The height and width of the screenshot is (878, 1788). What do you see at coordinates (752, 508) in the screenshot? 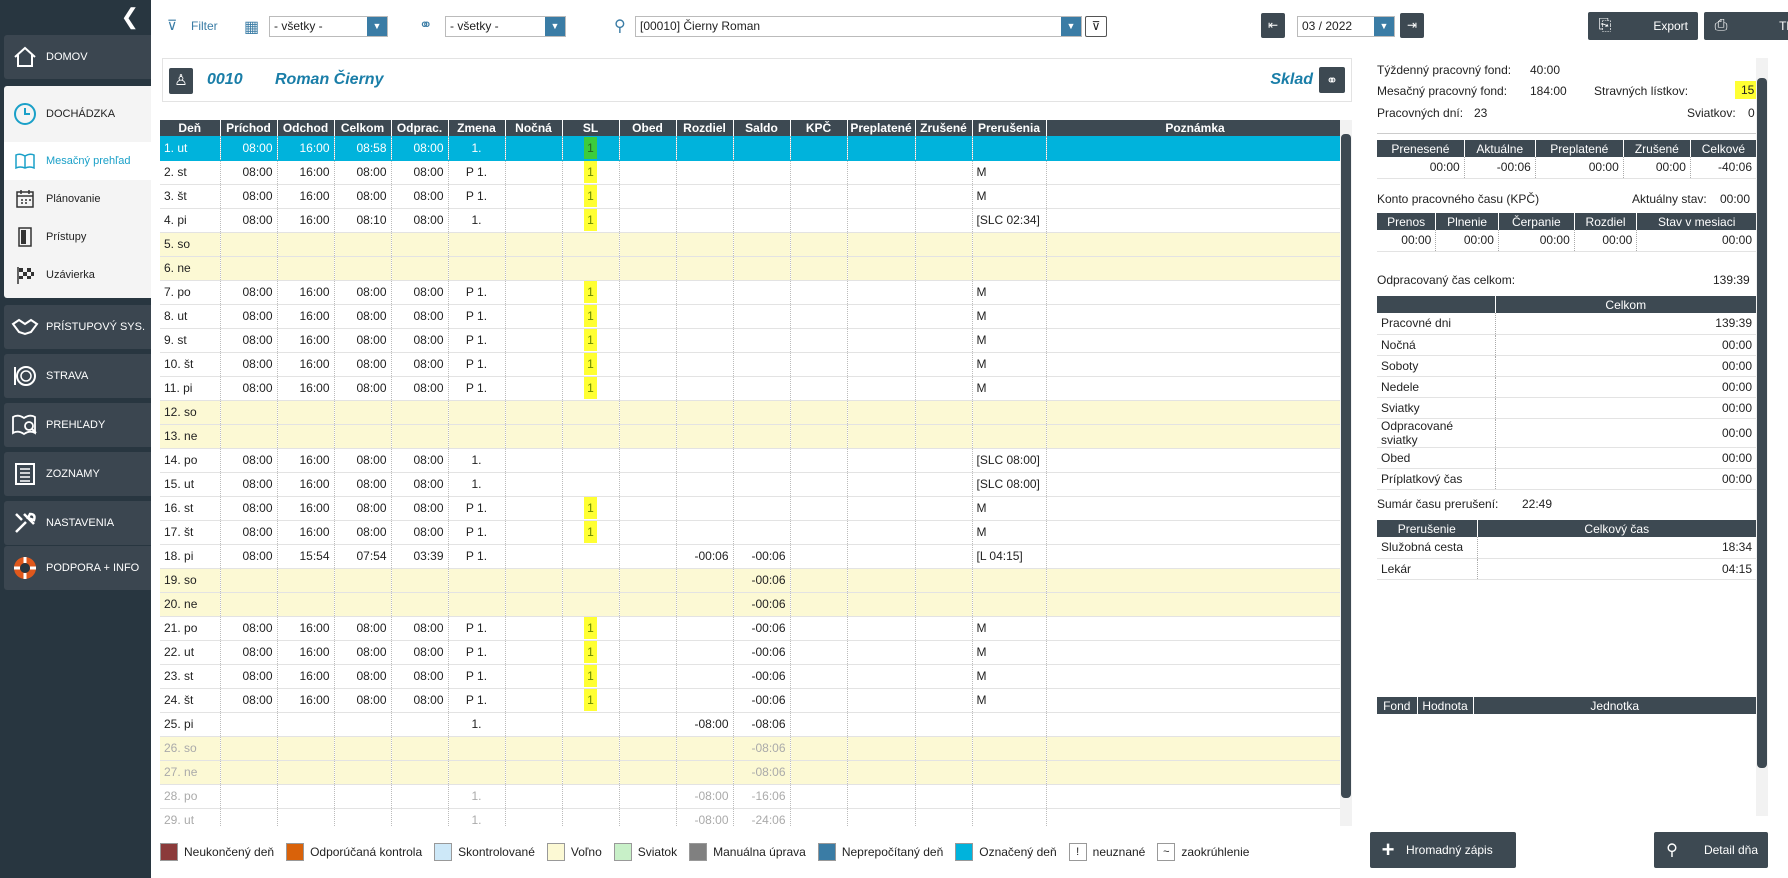
I see `table-row: 16. st 08:00 16:00 08:00 08:00 P 1. 1 M` at bounding box center [752, 508].